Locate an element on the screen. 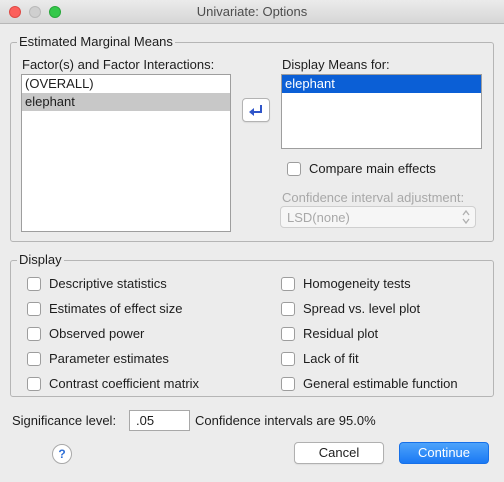 The width and height of the screenshot is (504, 482). general-estimable-function-label: General estimable function is located at coordinates (380, 383).